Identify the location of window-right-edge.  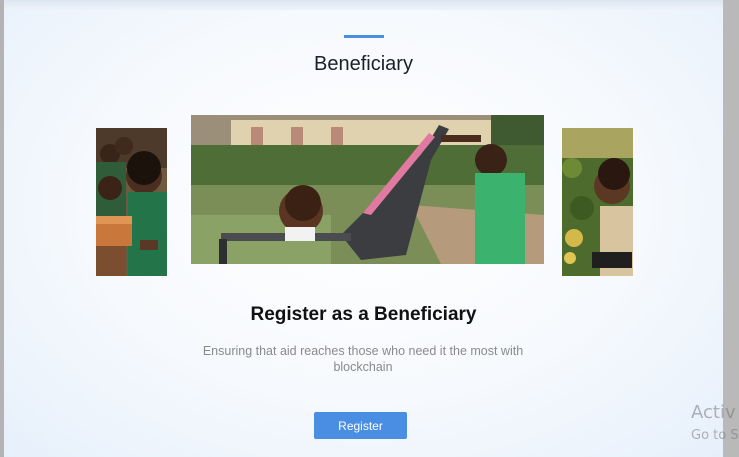
(731, 228).